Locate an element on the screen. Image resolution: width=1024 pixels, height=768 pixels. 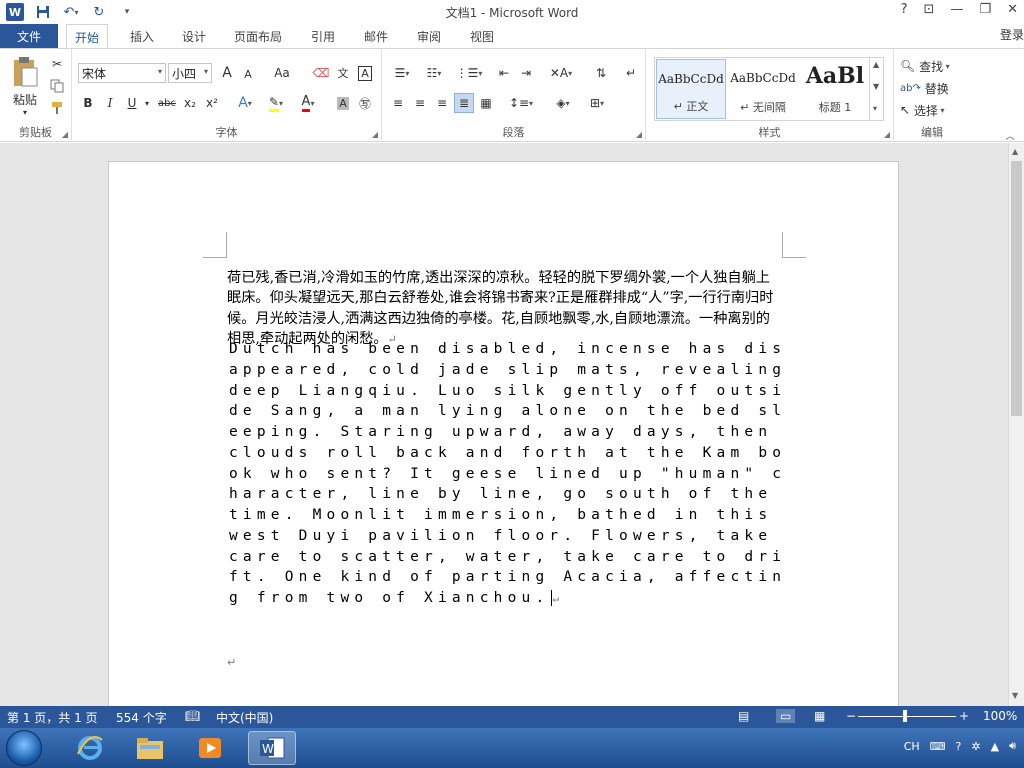
styles-scroll-down-icon: ▼ is located at coordinates (876, 86).